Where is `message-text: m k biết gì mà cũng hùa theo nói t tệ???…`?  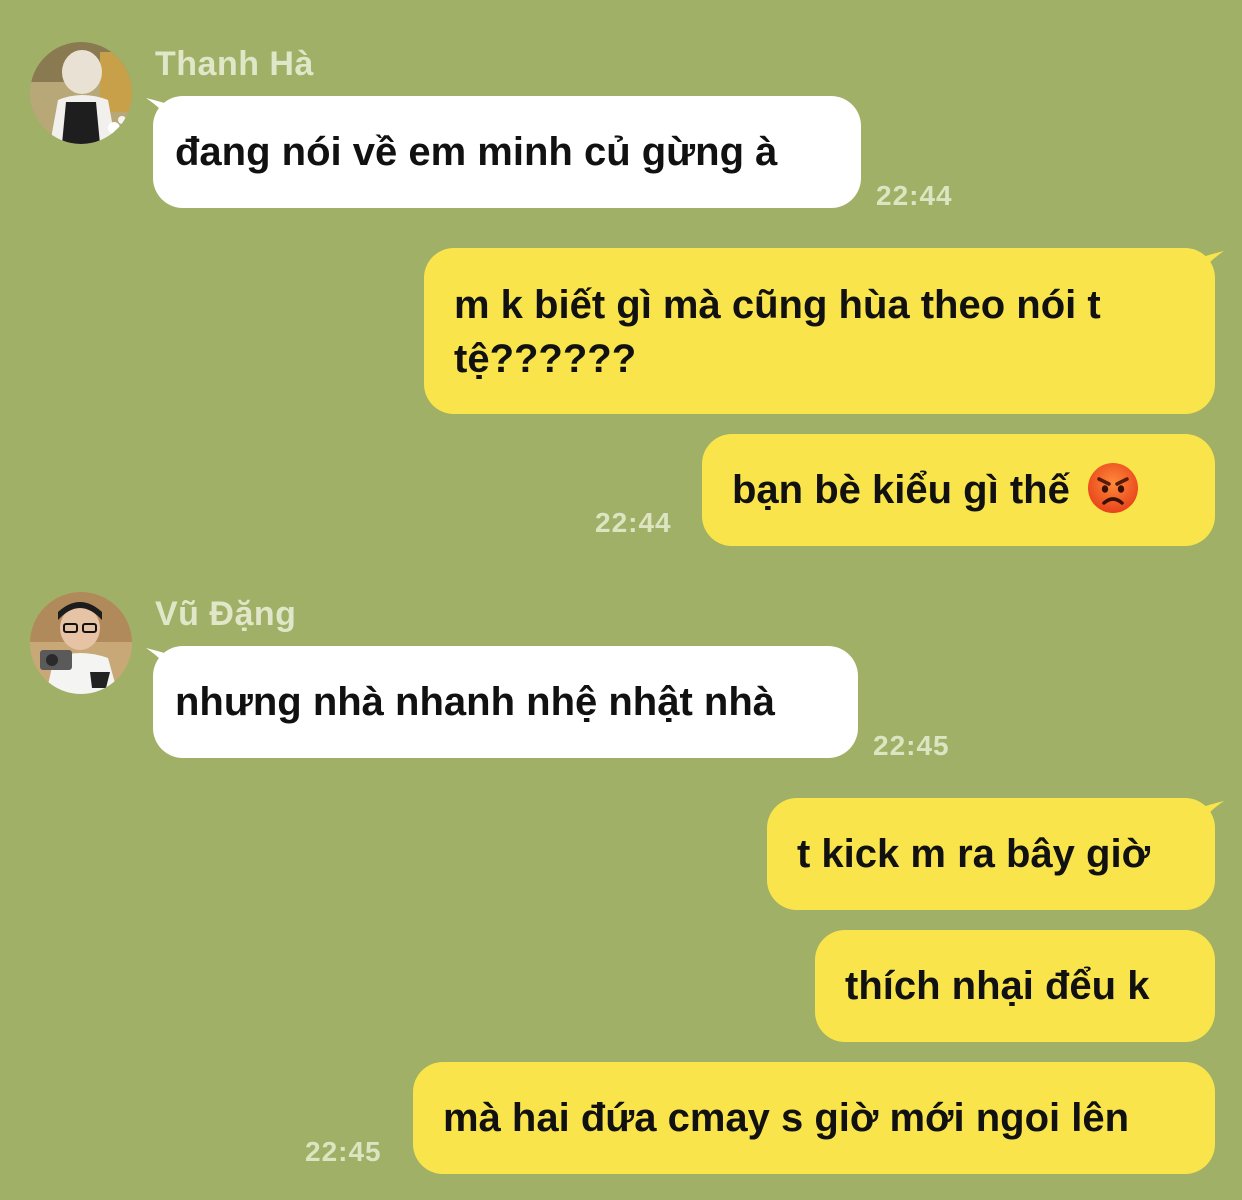
message-text: m k biết gì mà cũng hùa theo nói t tệ???… is located at coordinates (777, 332).